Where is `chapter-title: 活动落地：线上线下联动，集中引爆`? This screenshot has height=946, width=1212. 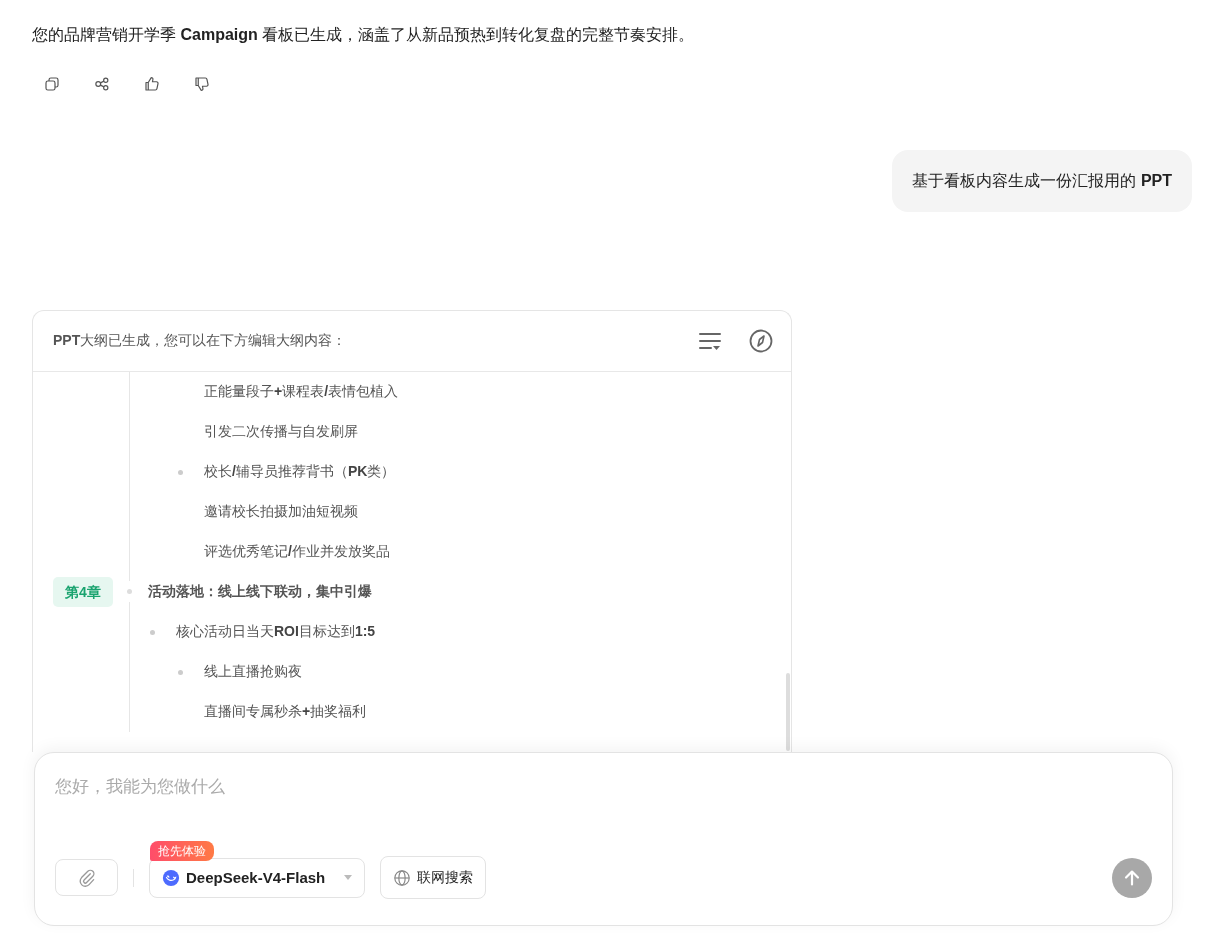
chapter-title: 活动落地：线上线下联动，集中引爆 is located at coordinates (260, 592).